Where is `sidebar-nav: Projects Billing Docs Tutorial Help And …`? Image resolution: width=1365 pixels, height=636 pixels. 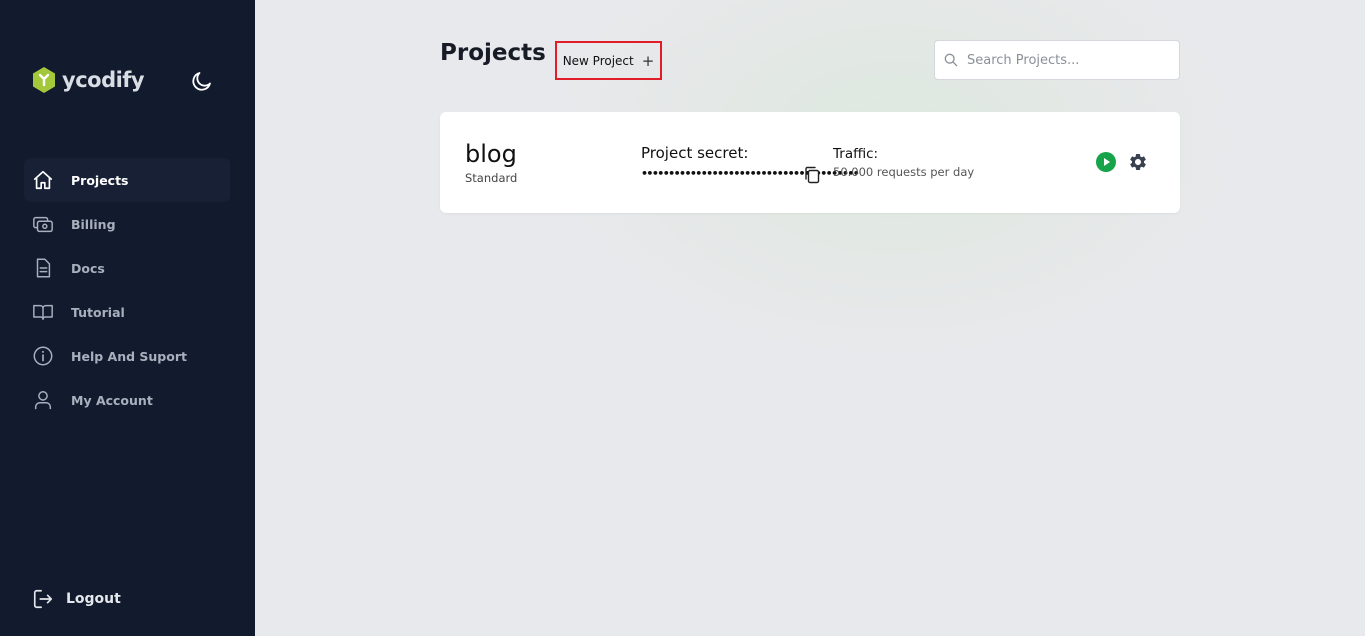
sidebar-nav: Projects Billing Docs Tutorial Help And … is located at coordinates (127, 290).